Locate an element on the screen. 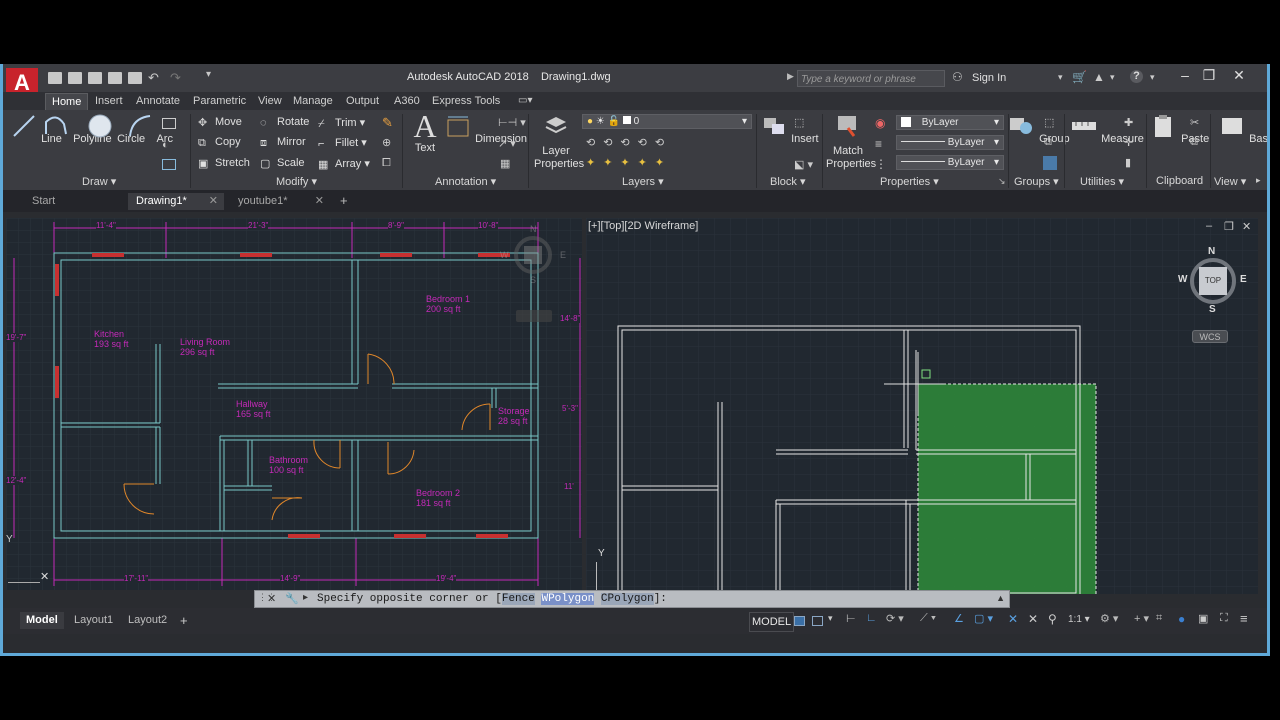 The height and width of the screenshot is (720, 1280). model-space-button: MODEL is located at coordinates (772, 622).